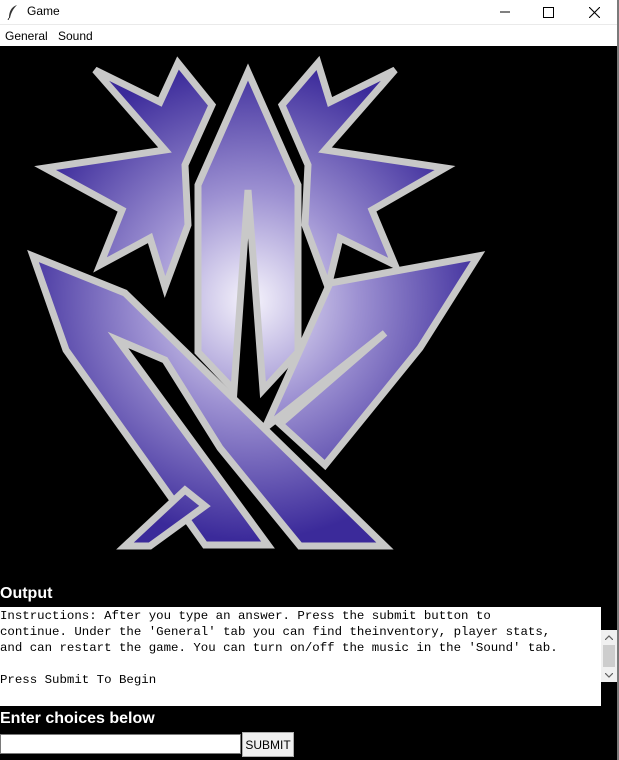 The width and height of the screenshot is (619, 760). I want to click on chevron-up-icon, so click(609, 637).